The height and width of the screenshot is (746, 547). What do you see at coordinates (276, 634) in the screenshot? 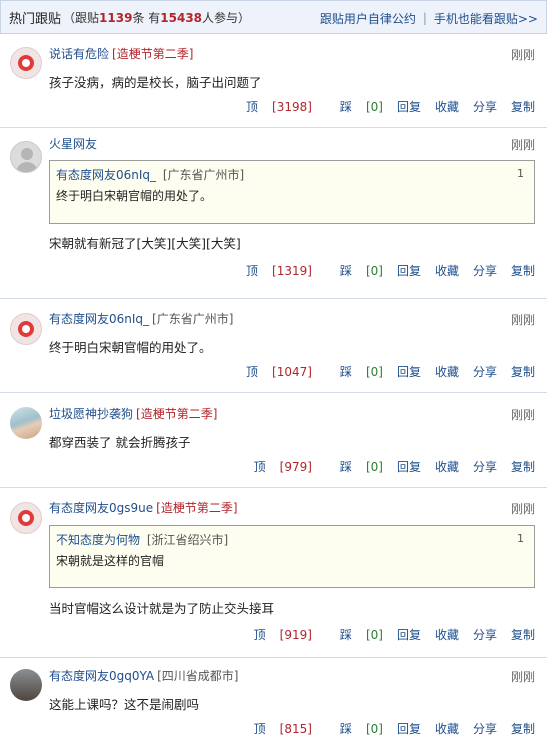
I see `upvote-button: 顶 [919]` at bounding box center [276, 634].